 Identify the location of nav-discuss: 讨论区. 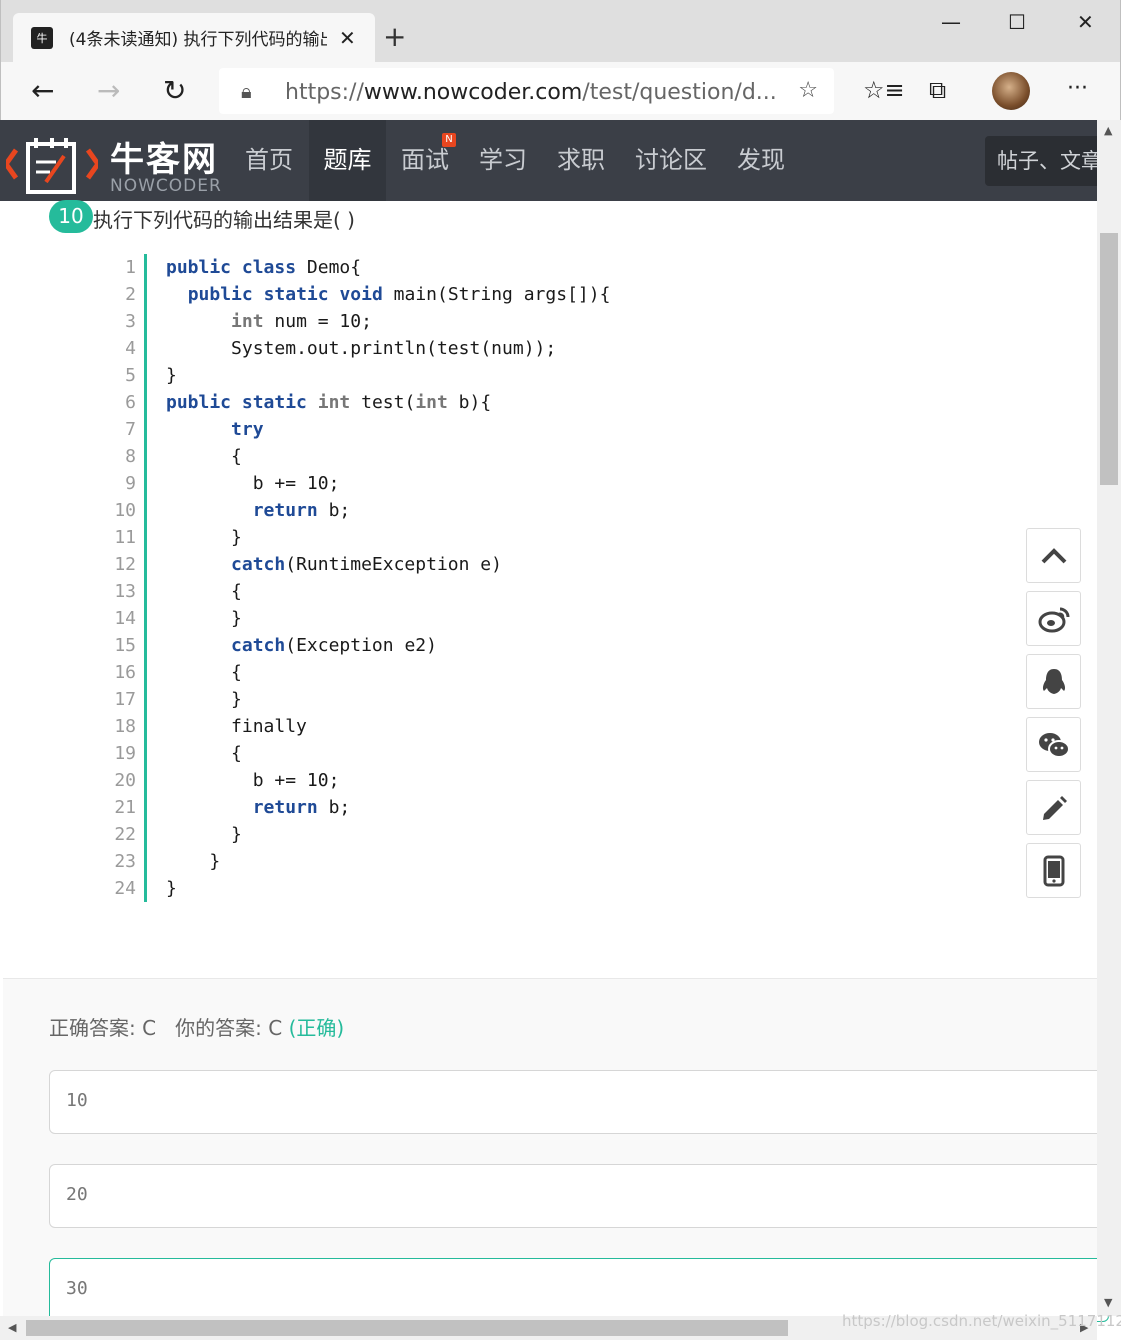
(671, 160).